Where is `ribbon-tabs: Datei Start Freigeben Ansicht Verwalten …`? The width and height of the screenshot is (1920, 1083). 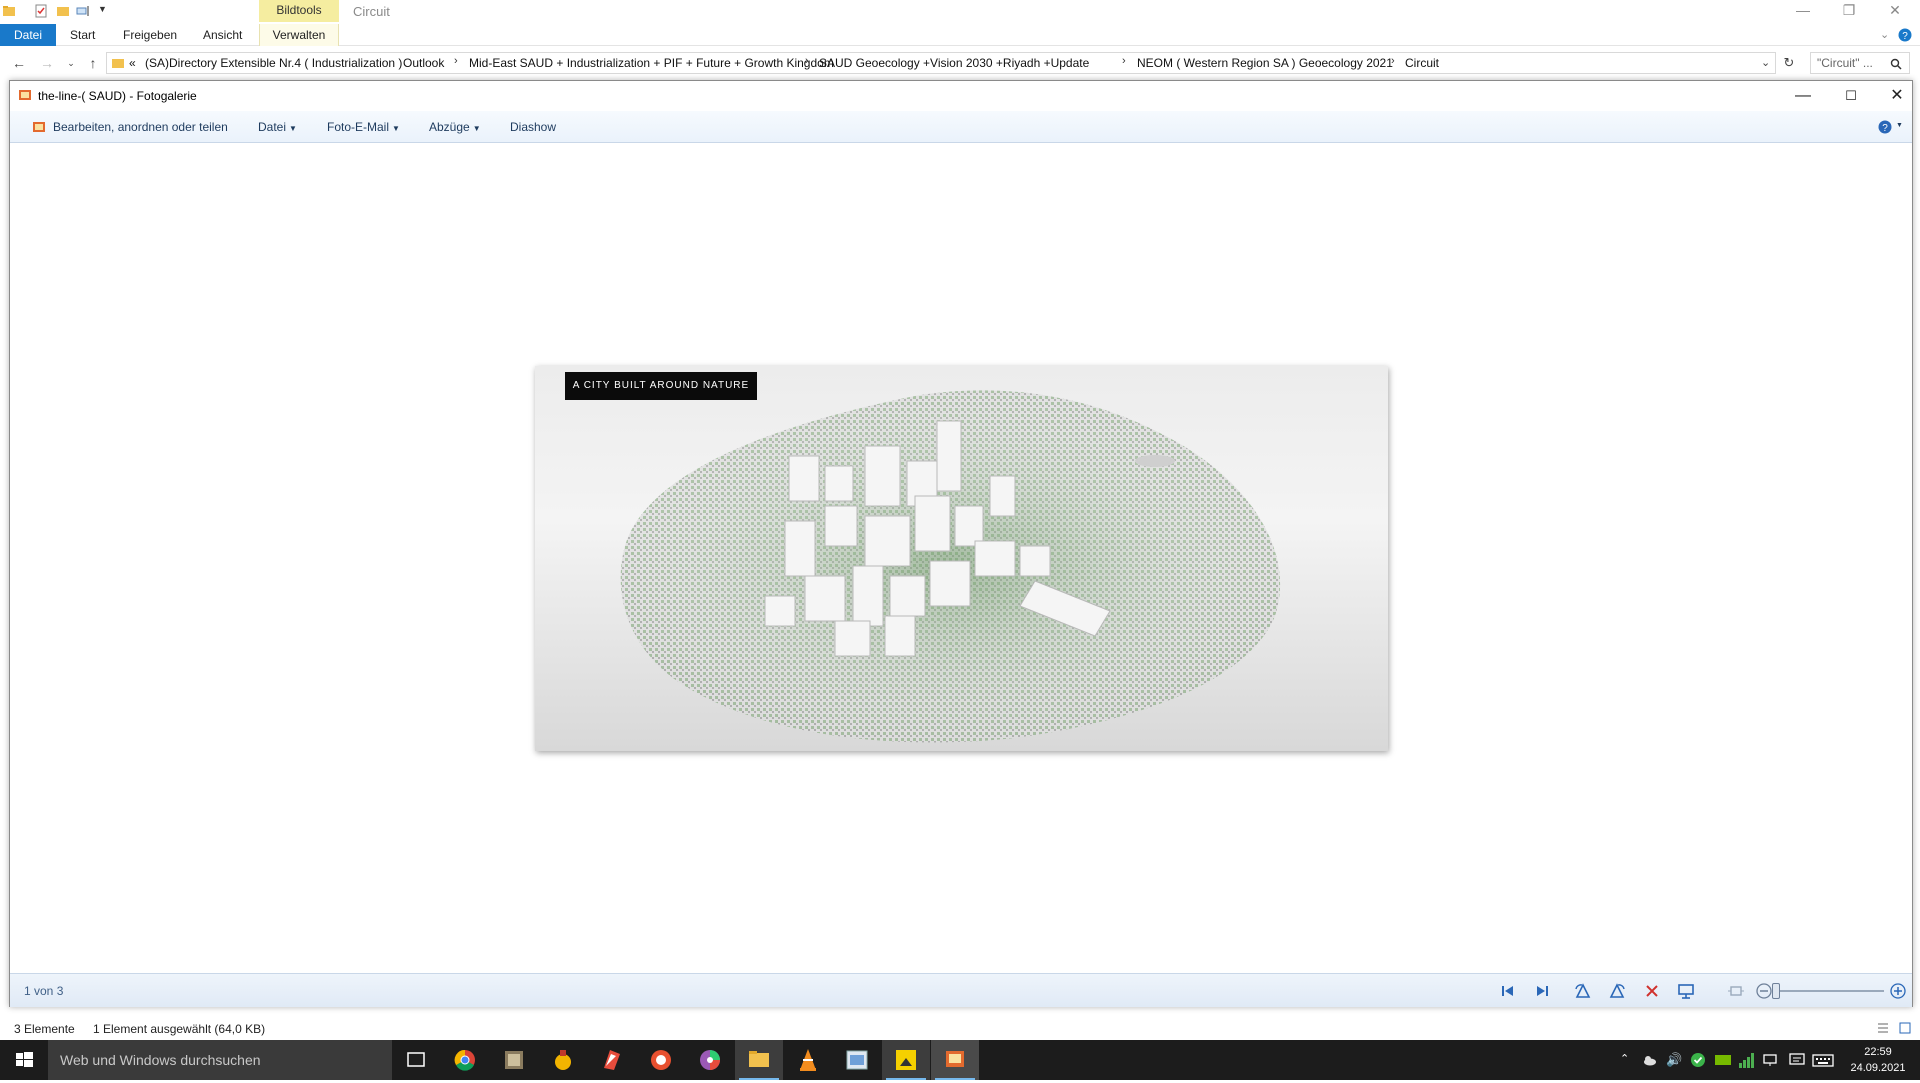 ribbon-tabs: Datei Start Freigeben Ansicht Verwalten … is located at coordinates (960, 35).